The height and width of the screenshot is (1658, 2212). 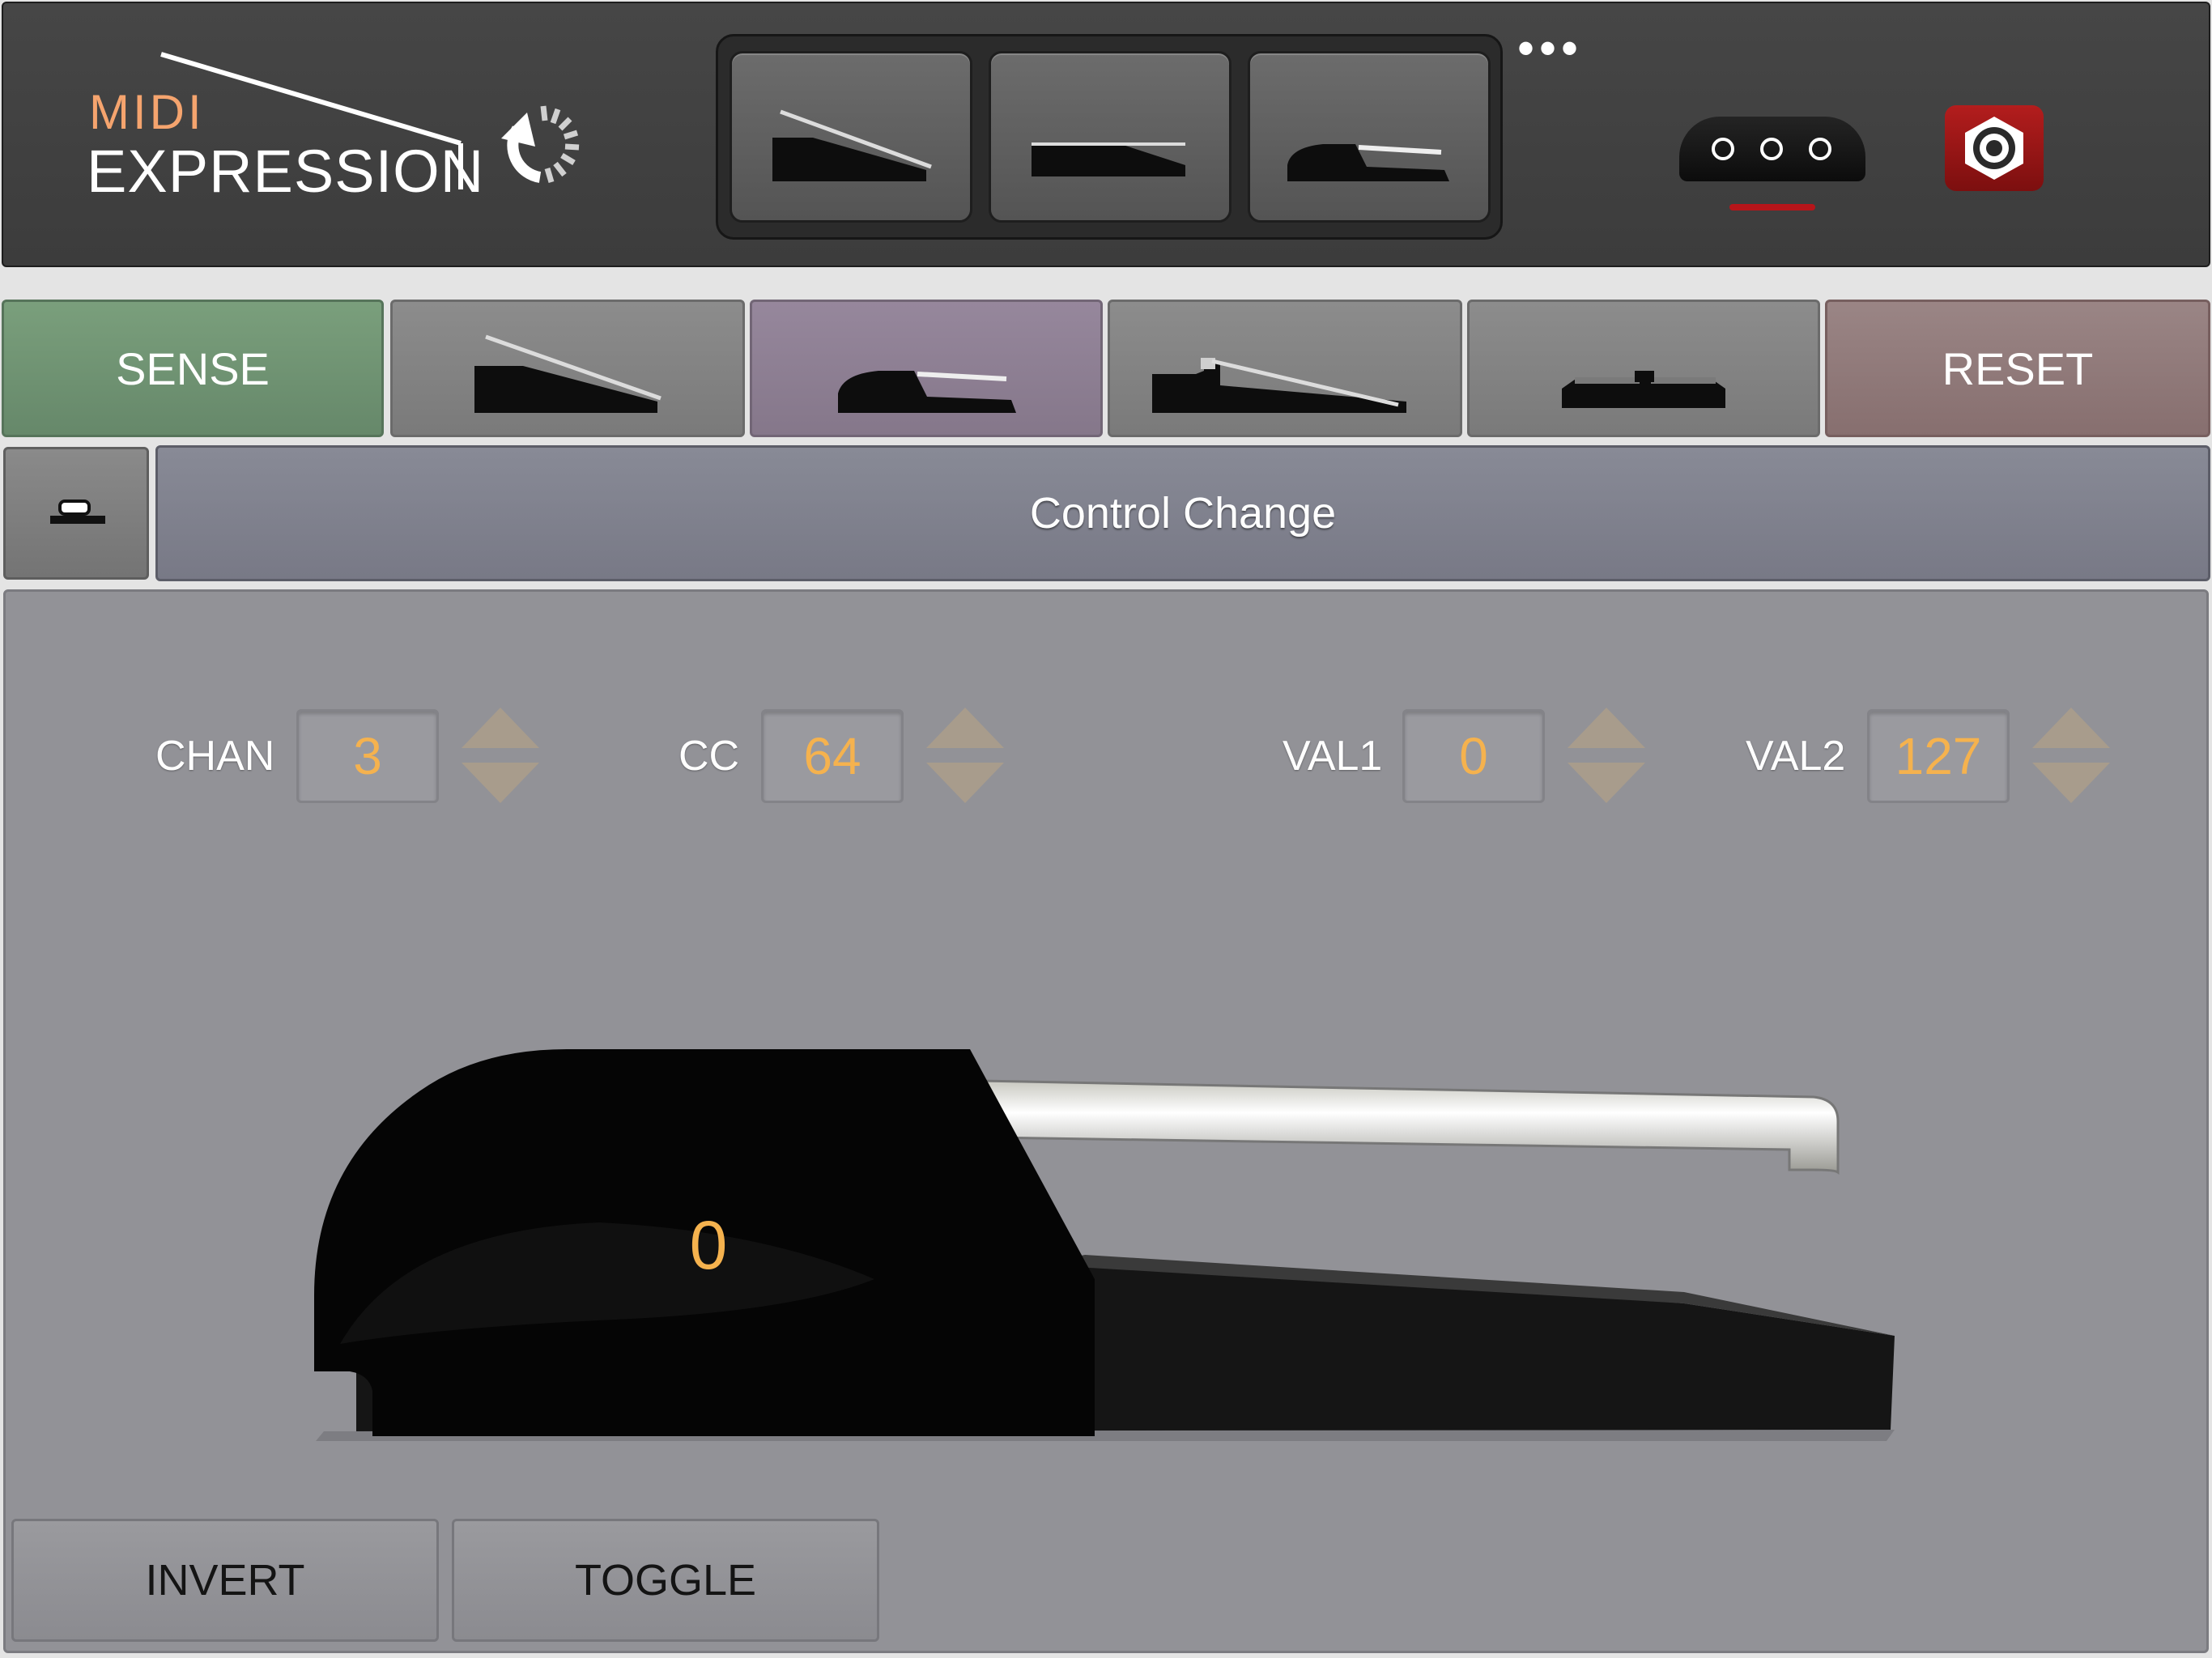 What do you see at coordinates (1109, 159) in the screenshot?
I see `flat-expression-pedal-icon` at bounding box center [1109, 159].